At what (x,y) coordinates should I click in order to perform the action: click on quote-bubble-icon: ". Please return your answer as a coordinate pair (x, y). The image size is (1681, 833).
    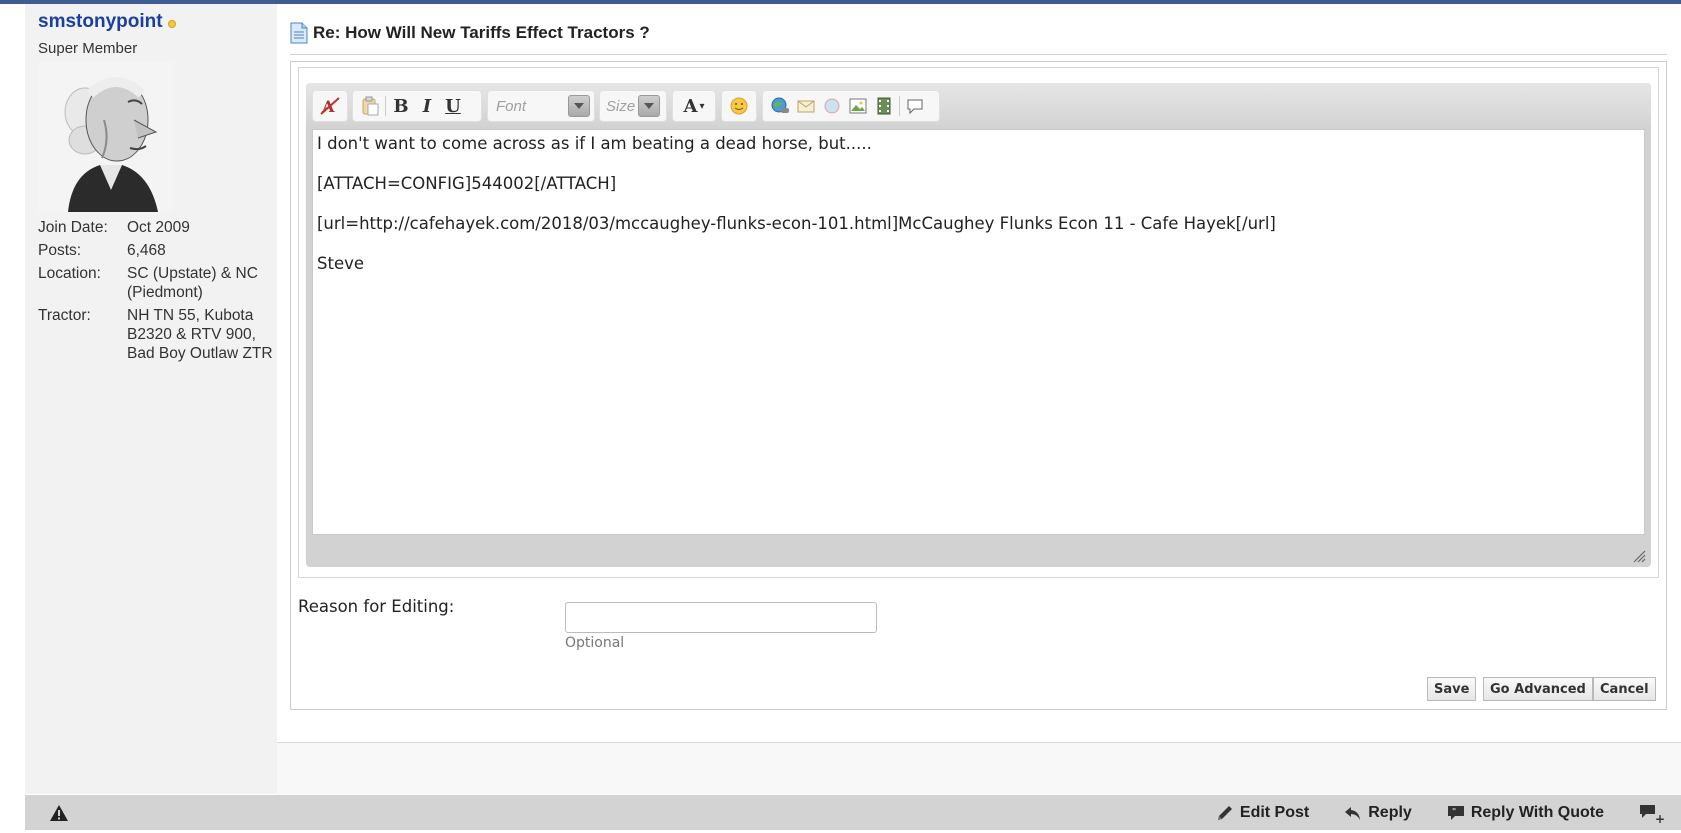
    Looking at the image, I should click on (1455, 812).